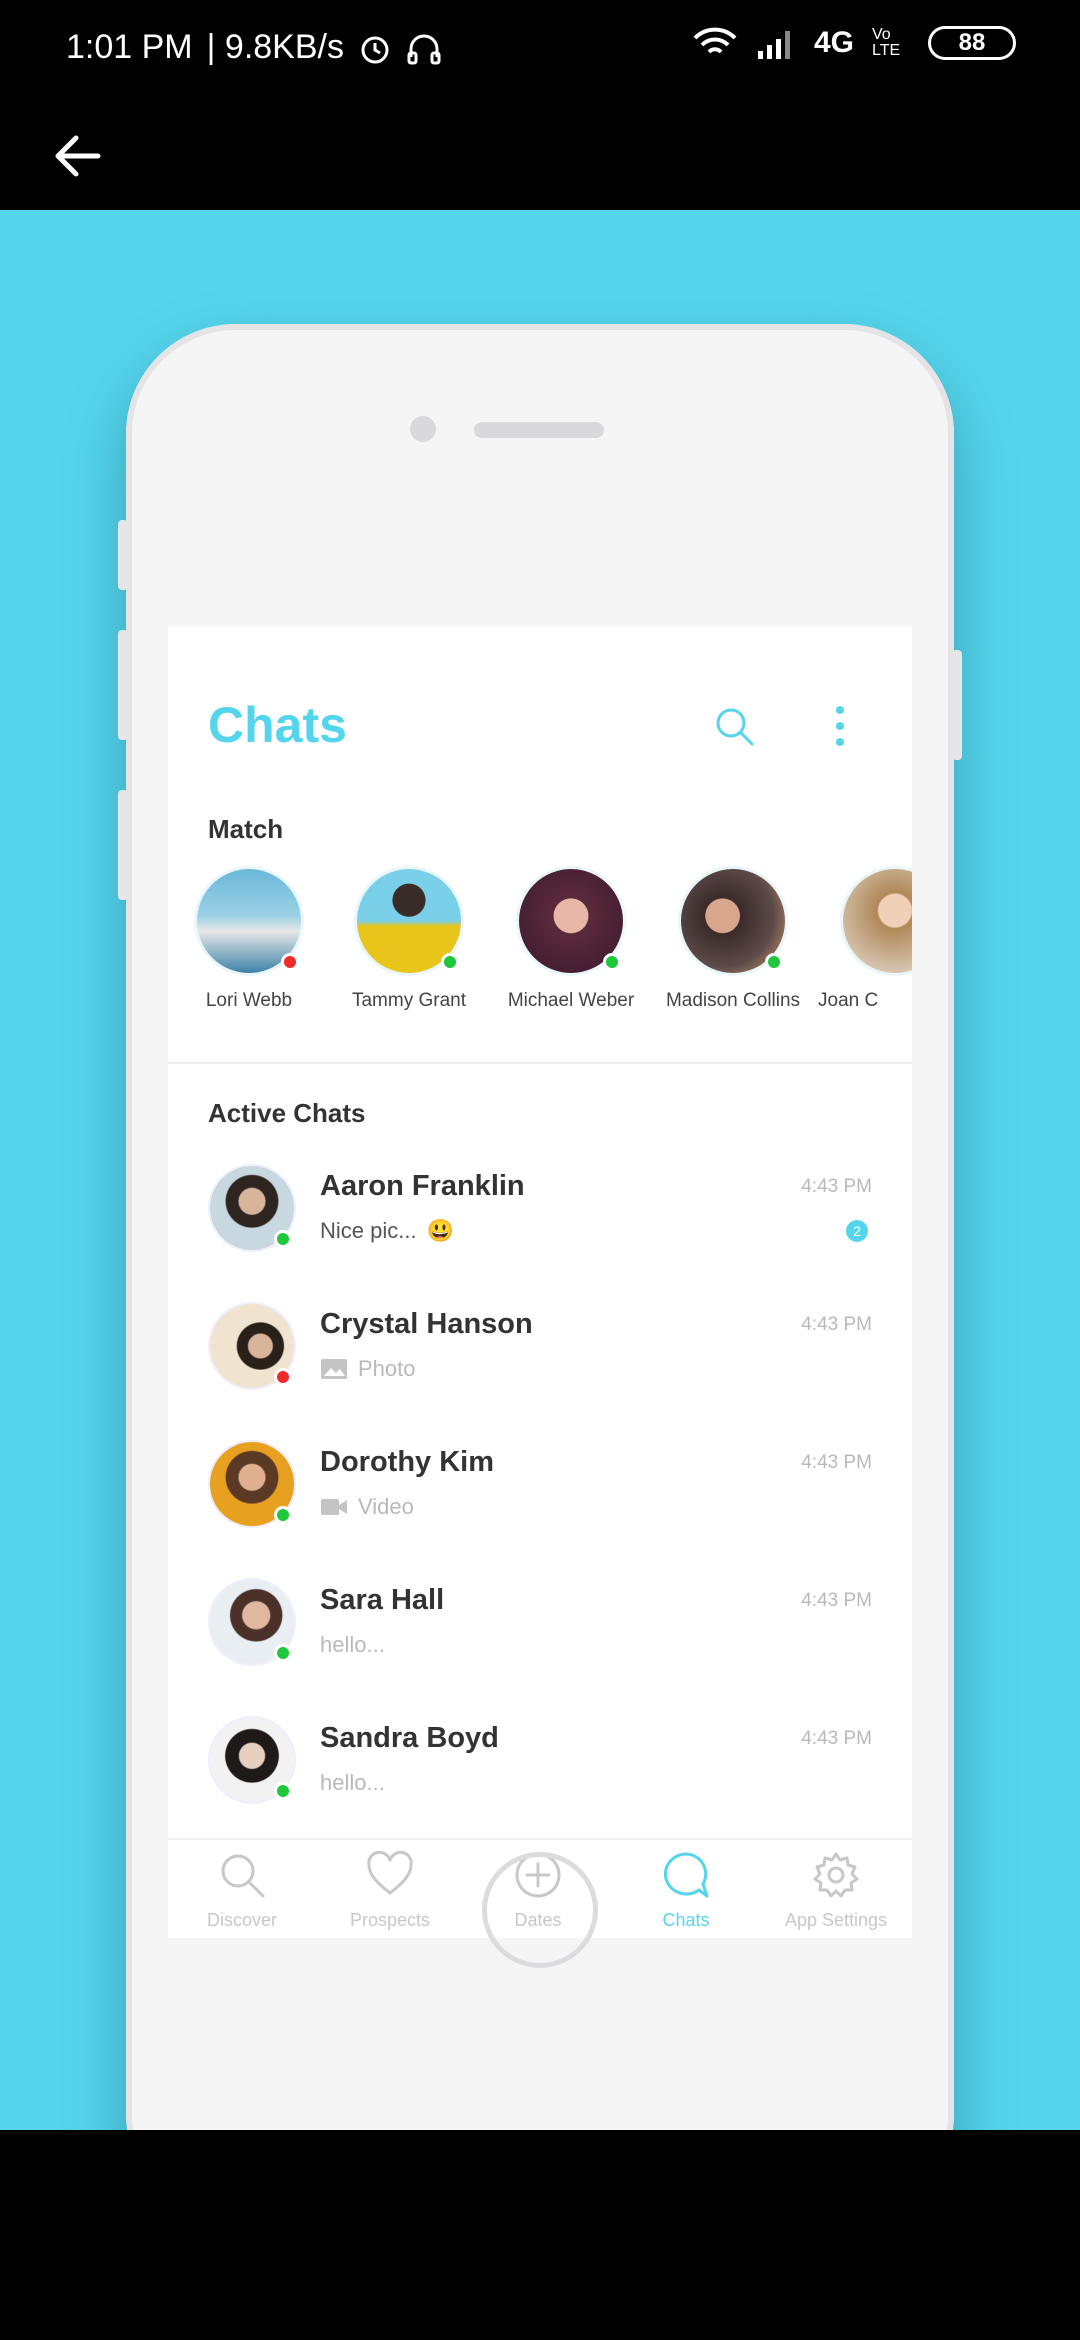 This screenshot has height=2340, width=1080. What do you see at coordinates (409, 1000) in the screenshot?
I see `match-name: Tammy Grant` at bounding box center [409, 1000].